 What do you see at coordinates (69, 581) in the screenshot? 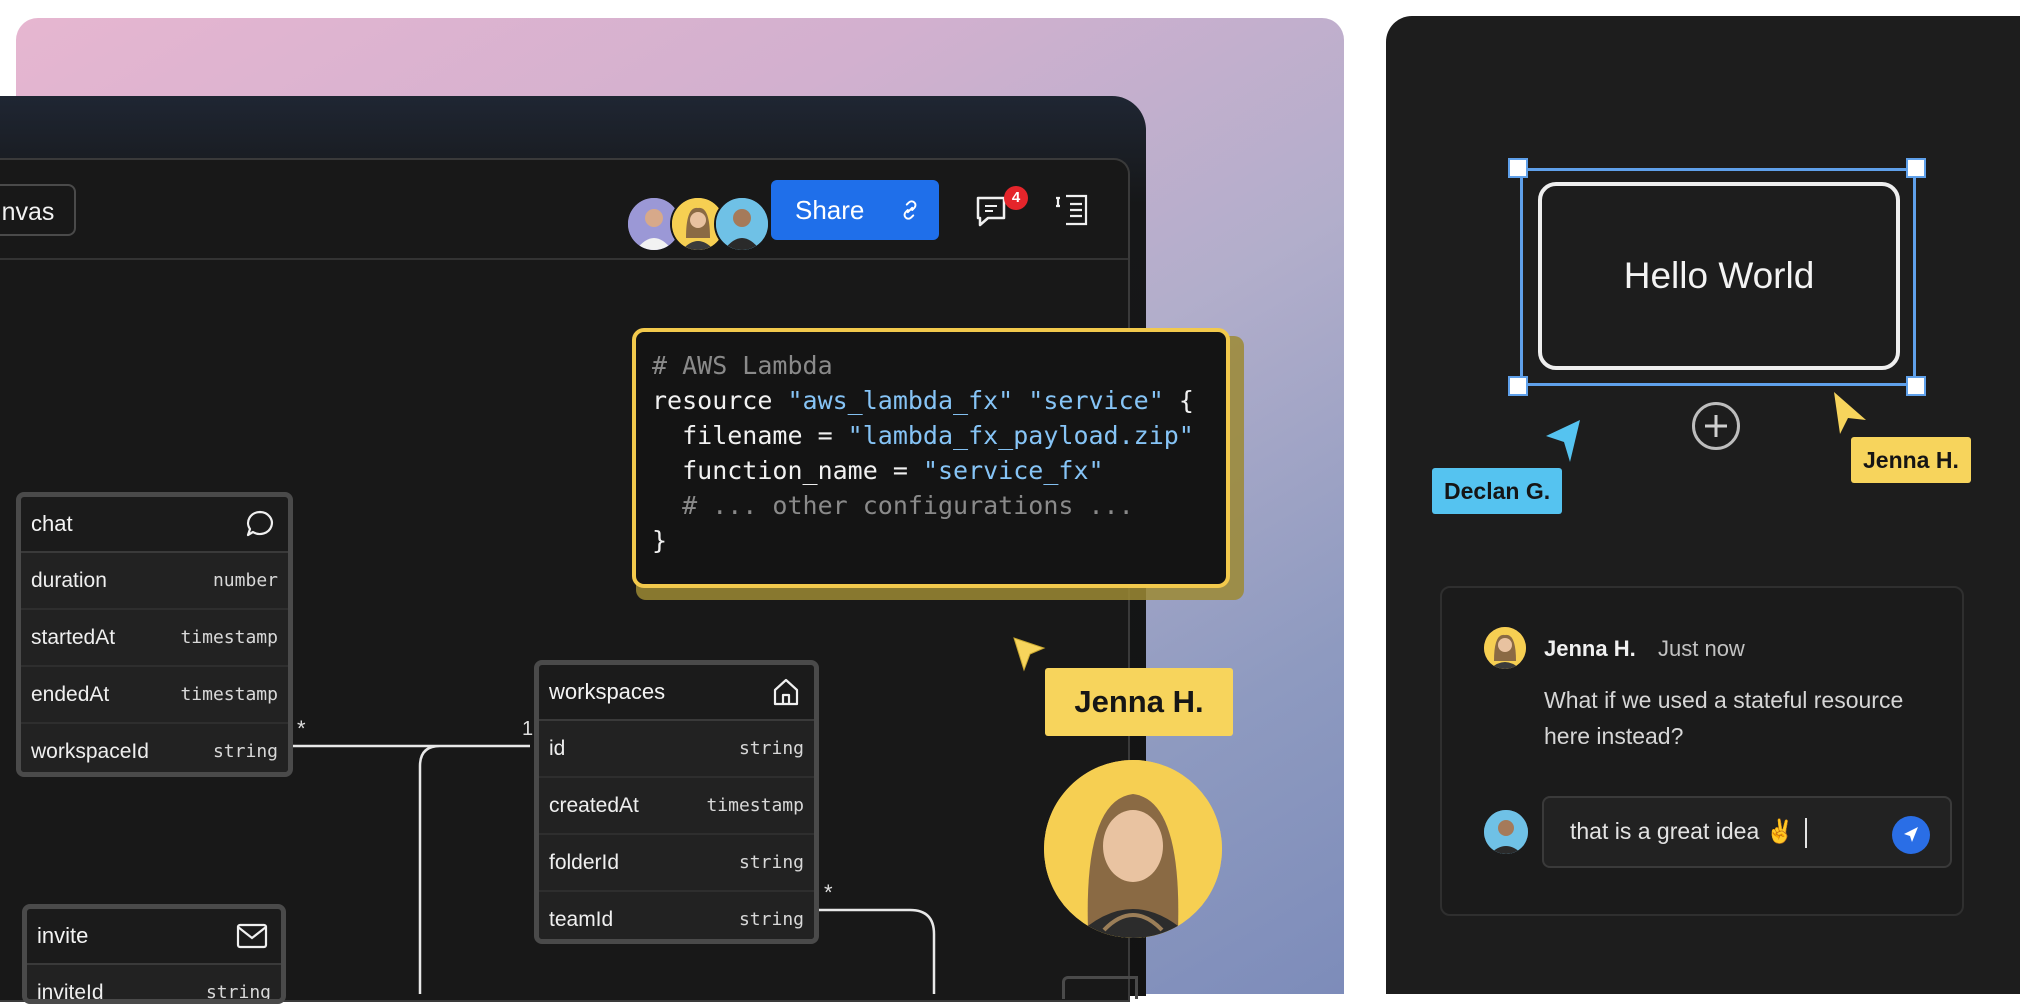
I see `row-name: duration` at bounding box center [69, 581].